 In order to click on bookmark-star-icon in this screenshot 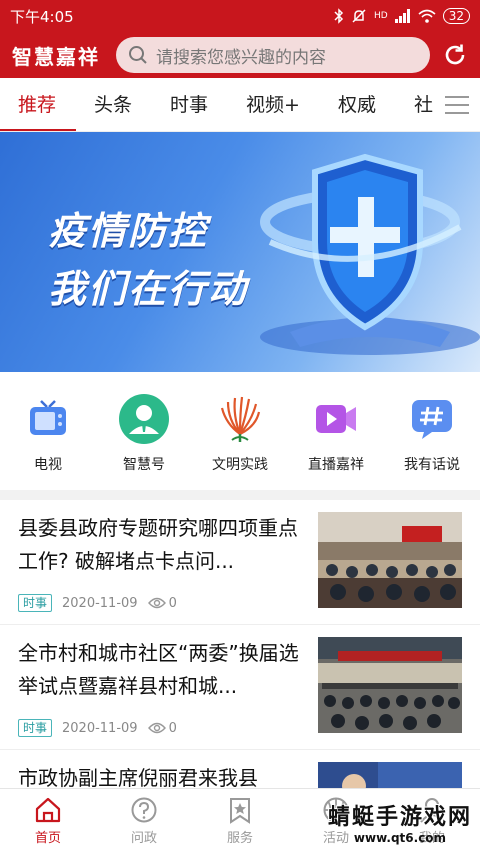, I will do `click(240, 811)`.